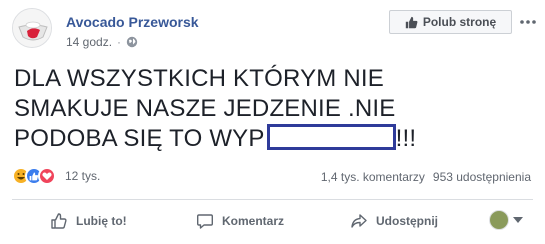 The image size is (545, 244). I want to click on comment-button: Komentarz, so click(240, 221).